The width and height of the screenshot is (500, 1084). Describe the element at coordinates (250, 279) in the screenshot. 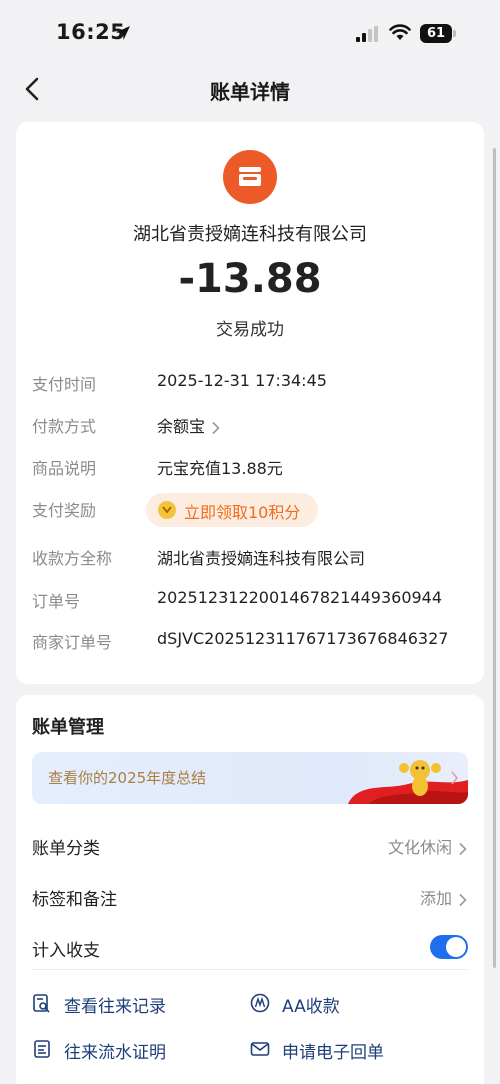

I see `transaction-amount: -13.88` at that location.